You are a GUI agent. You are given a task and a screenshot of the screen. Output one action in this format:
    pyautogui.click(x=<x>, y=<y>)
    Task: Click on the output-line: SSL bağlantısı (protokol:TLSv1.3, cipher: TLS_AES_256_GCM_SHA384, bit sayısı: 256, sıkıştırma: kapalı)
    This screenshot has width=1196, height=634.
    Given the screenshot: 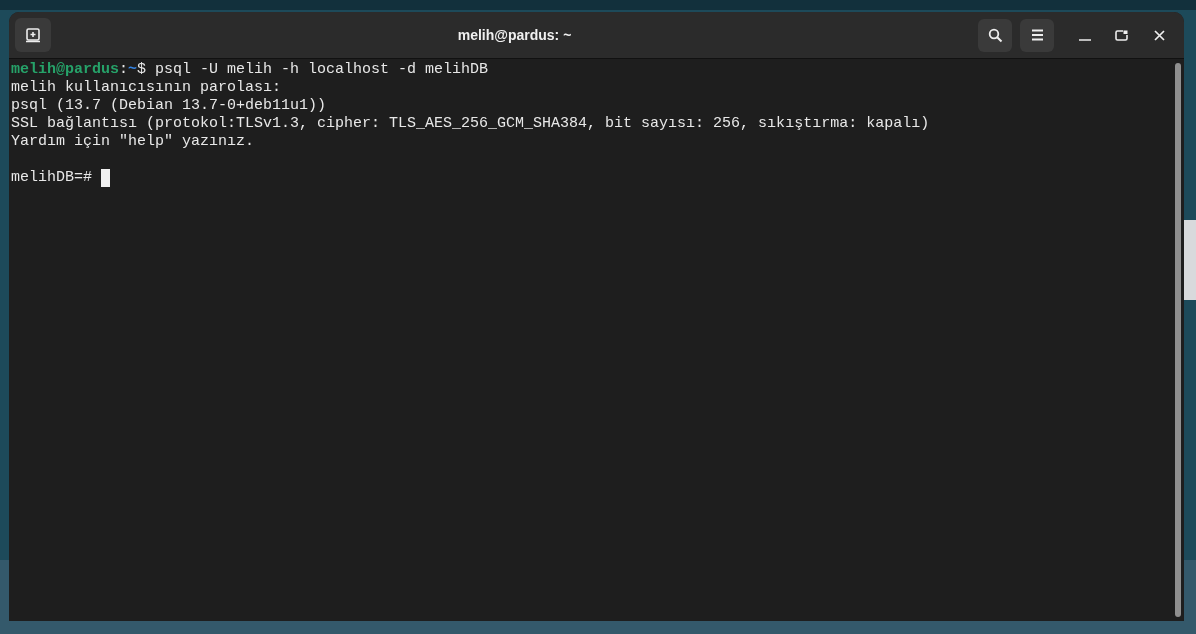 What is the action you would take?
    pyautogui.click(x=470, y=124)
    